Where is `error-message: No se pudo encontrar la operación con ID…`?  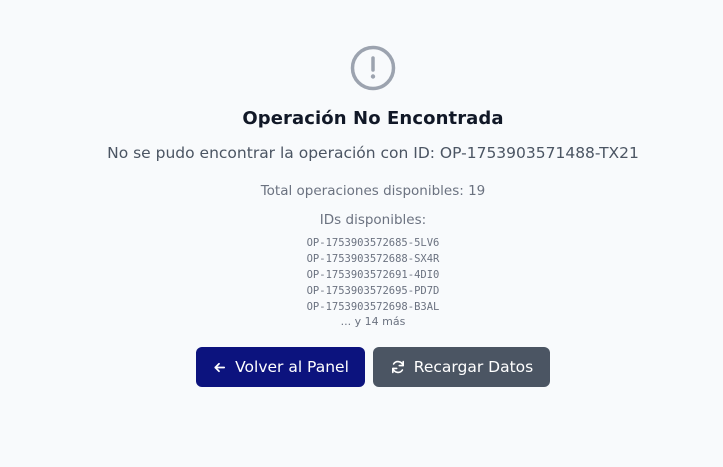 error-message: No se pudo encontrar la operación con ID… is located at coordinates (373, 153).